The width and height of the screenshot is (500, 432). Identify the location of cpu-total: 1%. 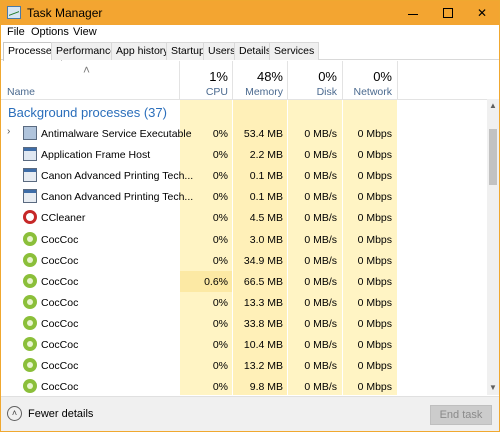
(204, 76).